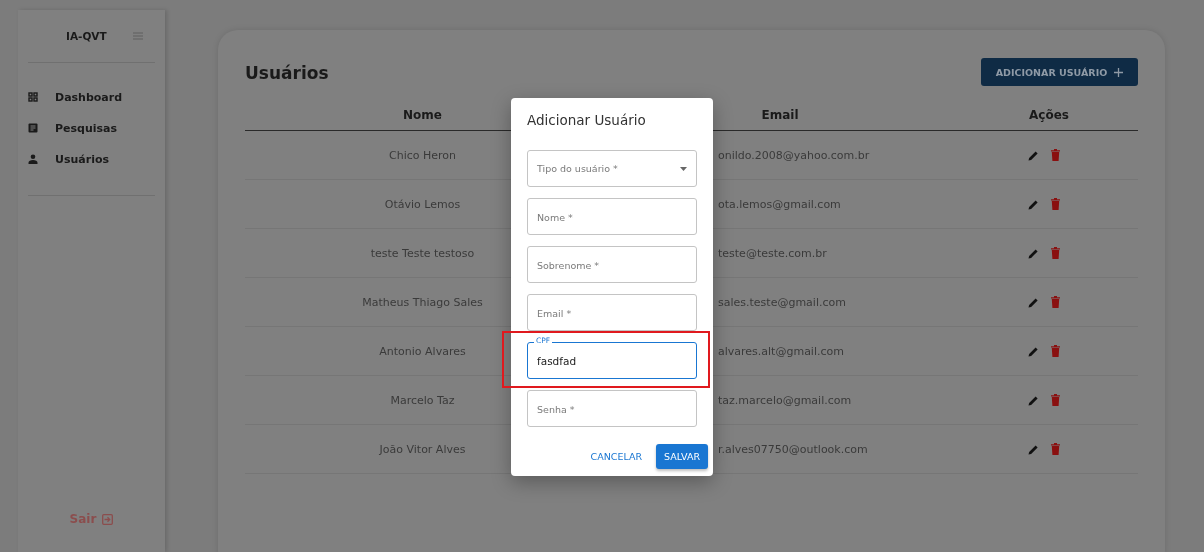  What do you see at coordinates (587, 120) in the screenshot?
I see `dialog-title: Adicionar Usuário` at bounding box center [587, 120].